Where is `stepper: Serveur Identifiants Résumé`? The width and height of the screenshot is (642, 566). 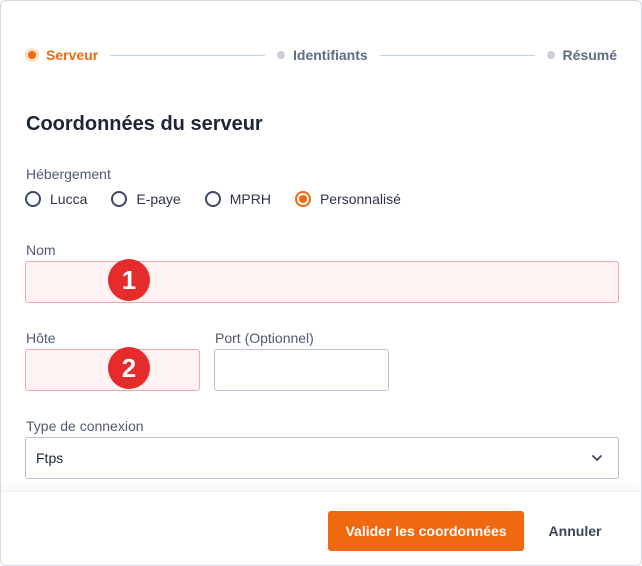
stepper: Serveur Identifiants Résumé is located at coordinates (321, 55).